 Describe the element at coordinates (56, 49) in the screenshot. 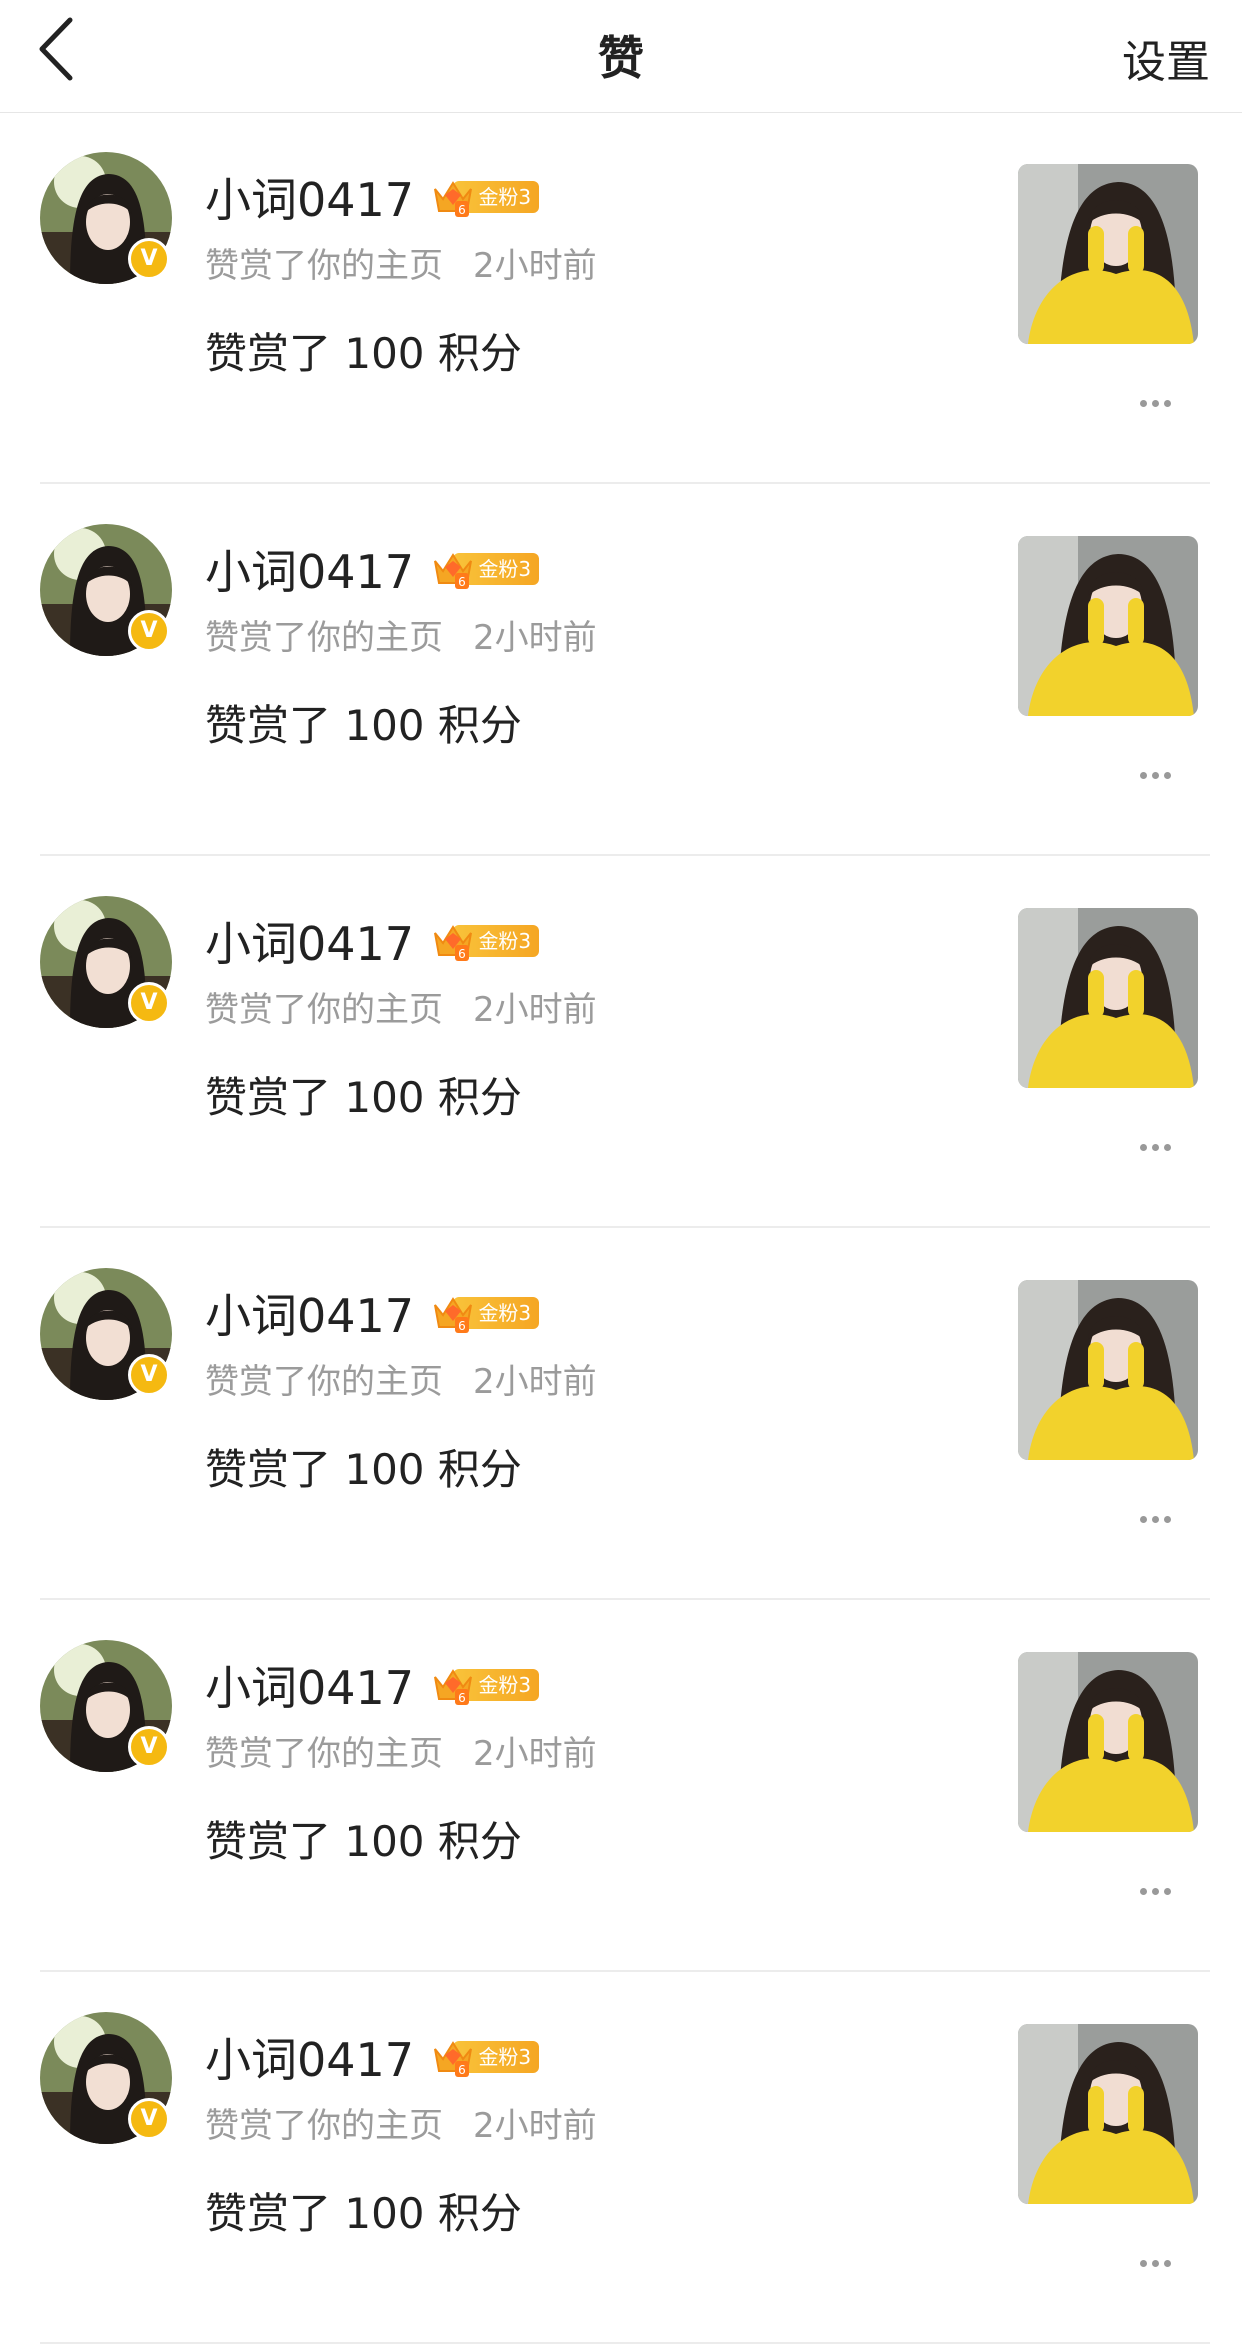

I see `chevron-left-icon` at that location.